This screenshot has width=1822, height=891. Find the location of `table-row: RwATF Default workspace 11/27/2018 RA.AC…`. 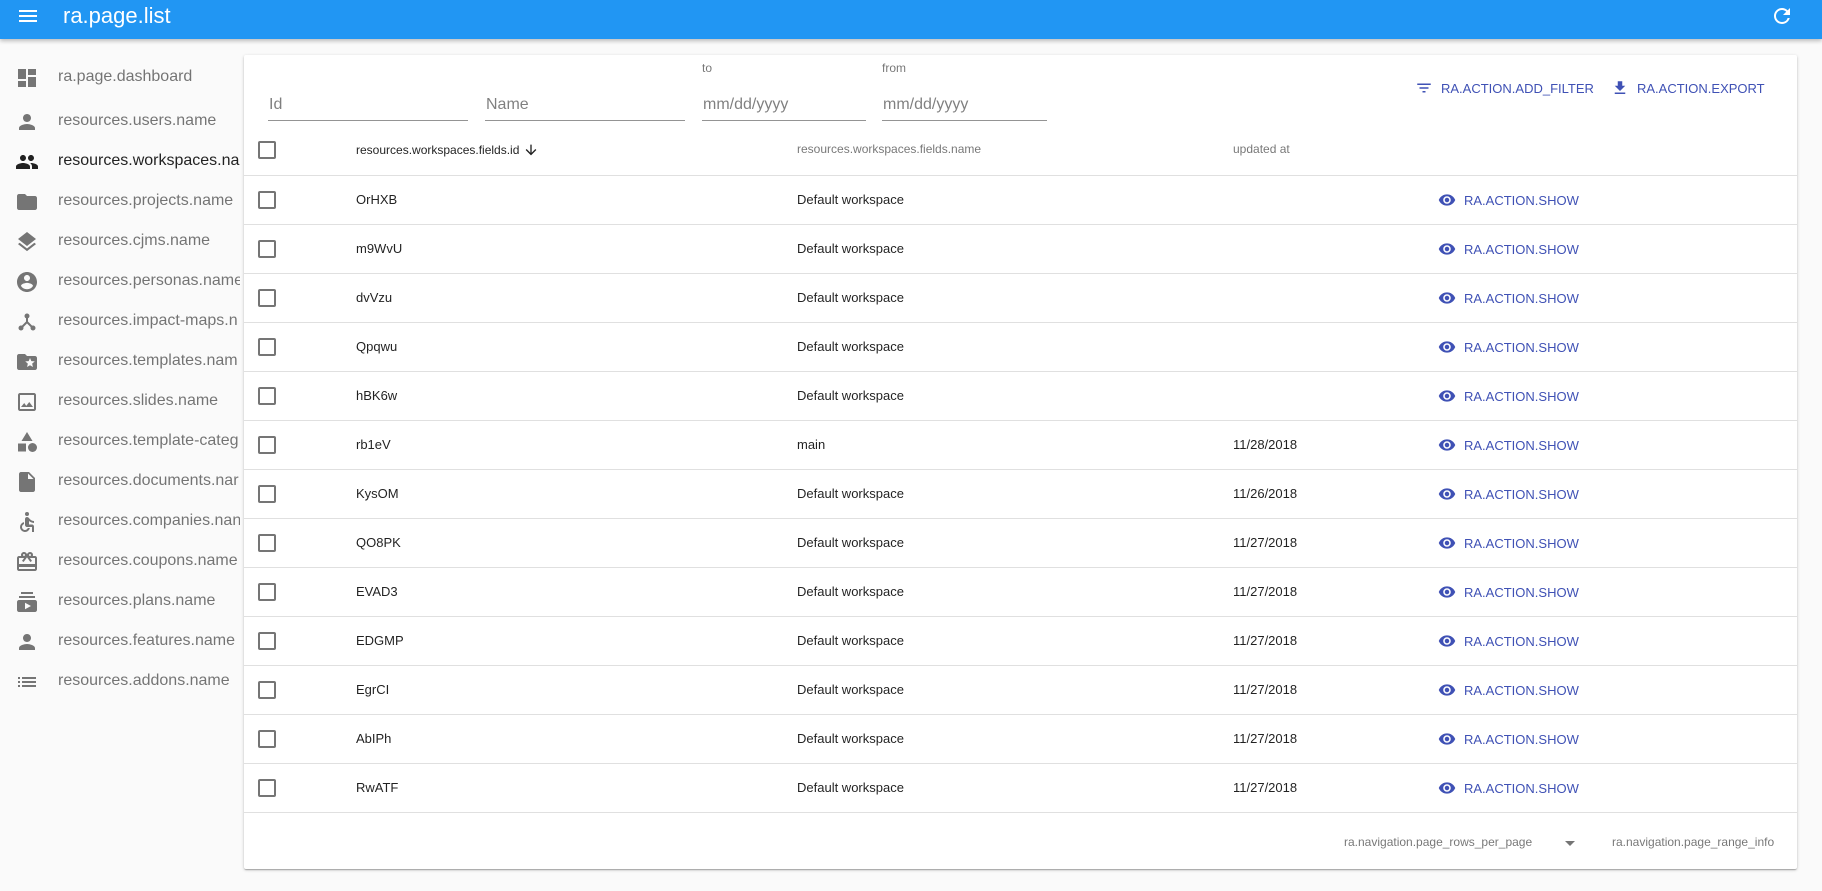

table-row: RwATF Default workspace 11/27/2018 RA.AC… is located at coordinates (1020, 788).